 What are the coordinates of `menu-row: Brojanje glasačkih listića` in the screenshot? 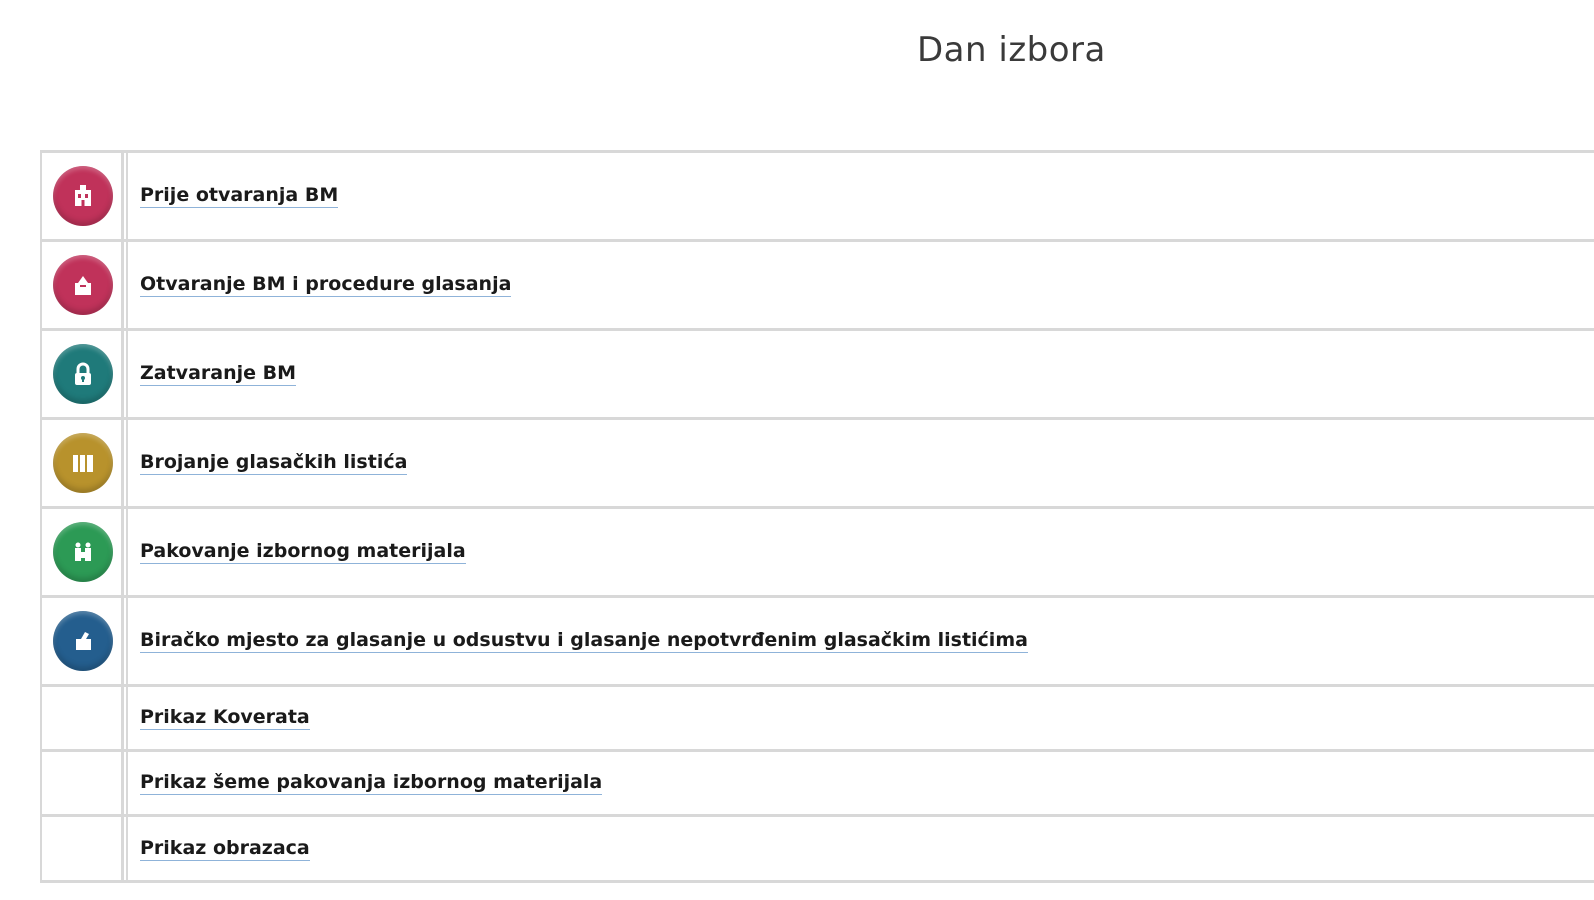 It's located at (817, 464).